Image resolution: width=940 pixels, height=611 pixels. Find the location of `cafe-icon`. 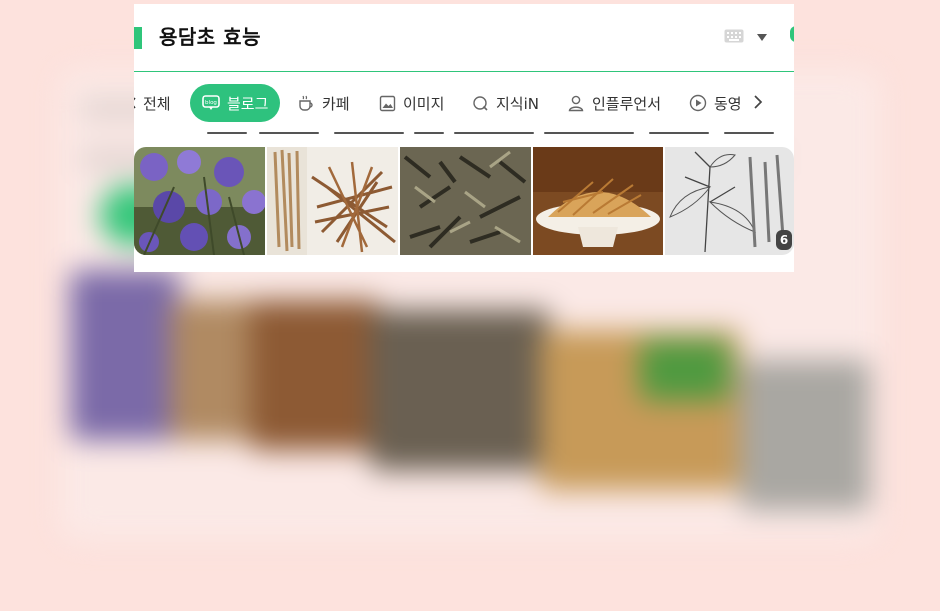

cafe-icon is located at coordinates (306, 103).